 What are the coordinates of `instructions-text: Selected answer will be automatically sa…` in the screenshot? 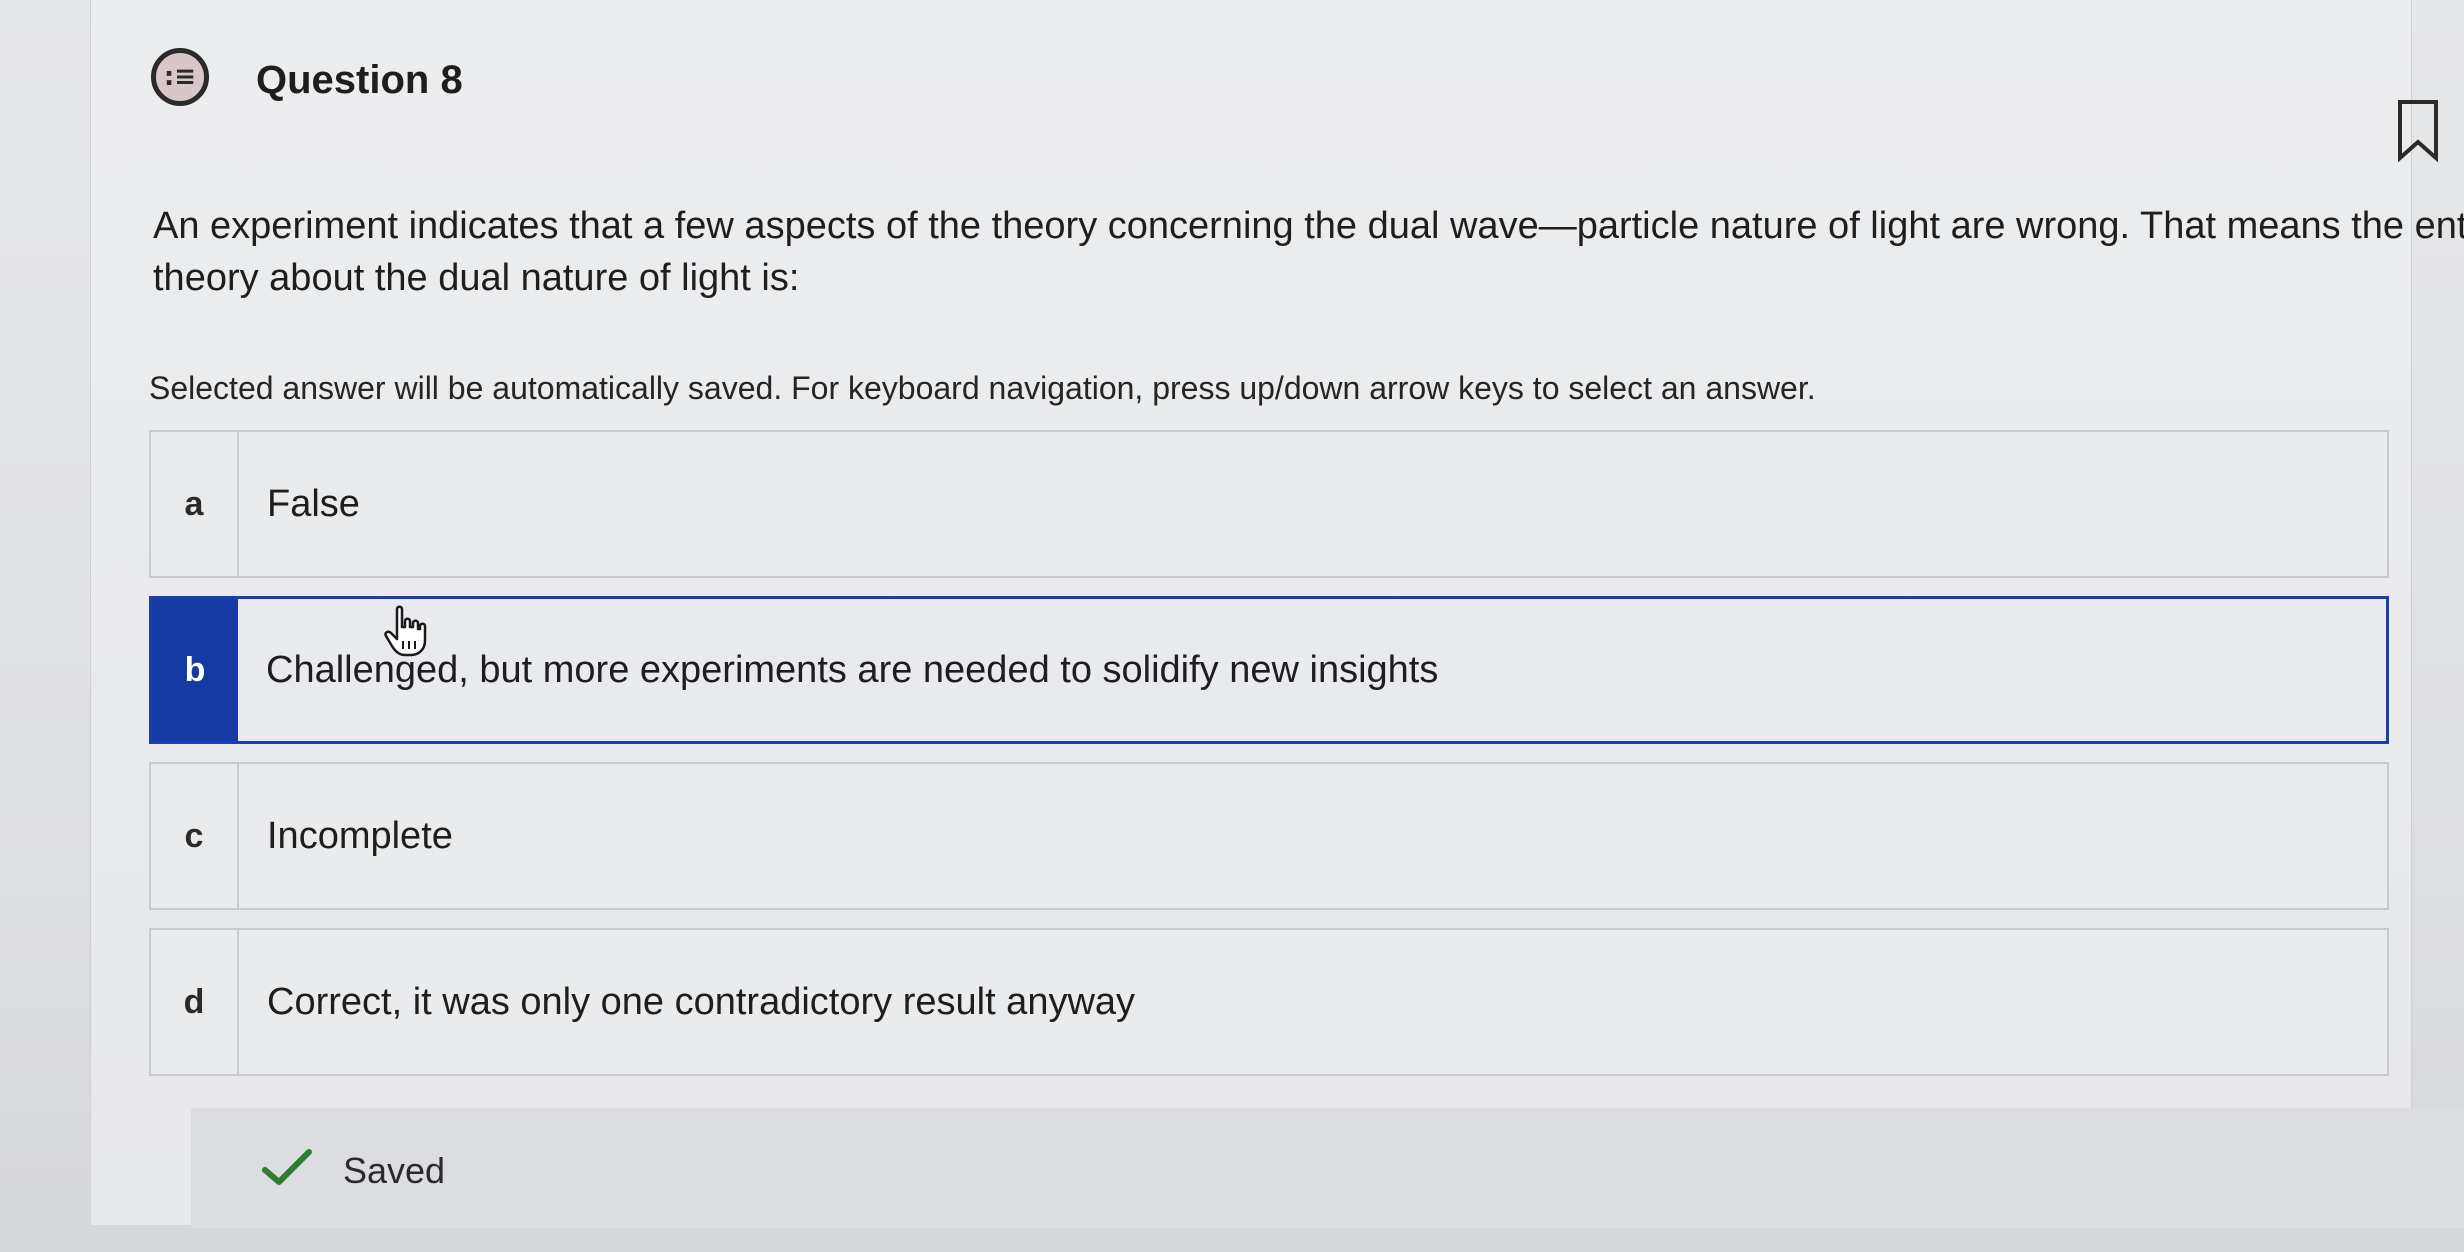 It's located at (982, 388).